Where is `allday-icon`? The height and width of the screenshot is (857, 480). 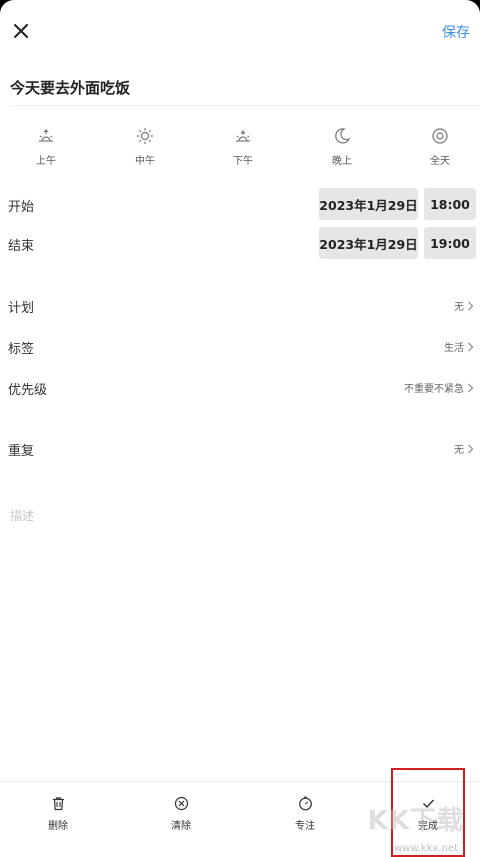
allday-icon is located at coordinates (440, 136).